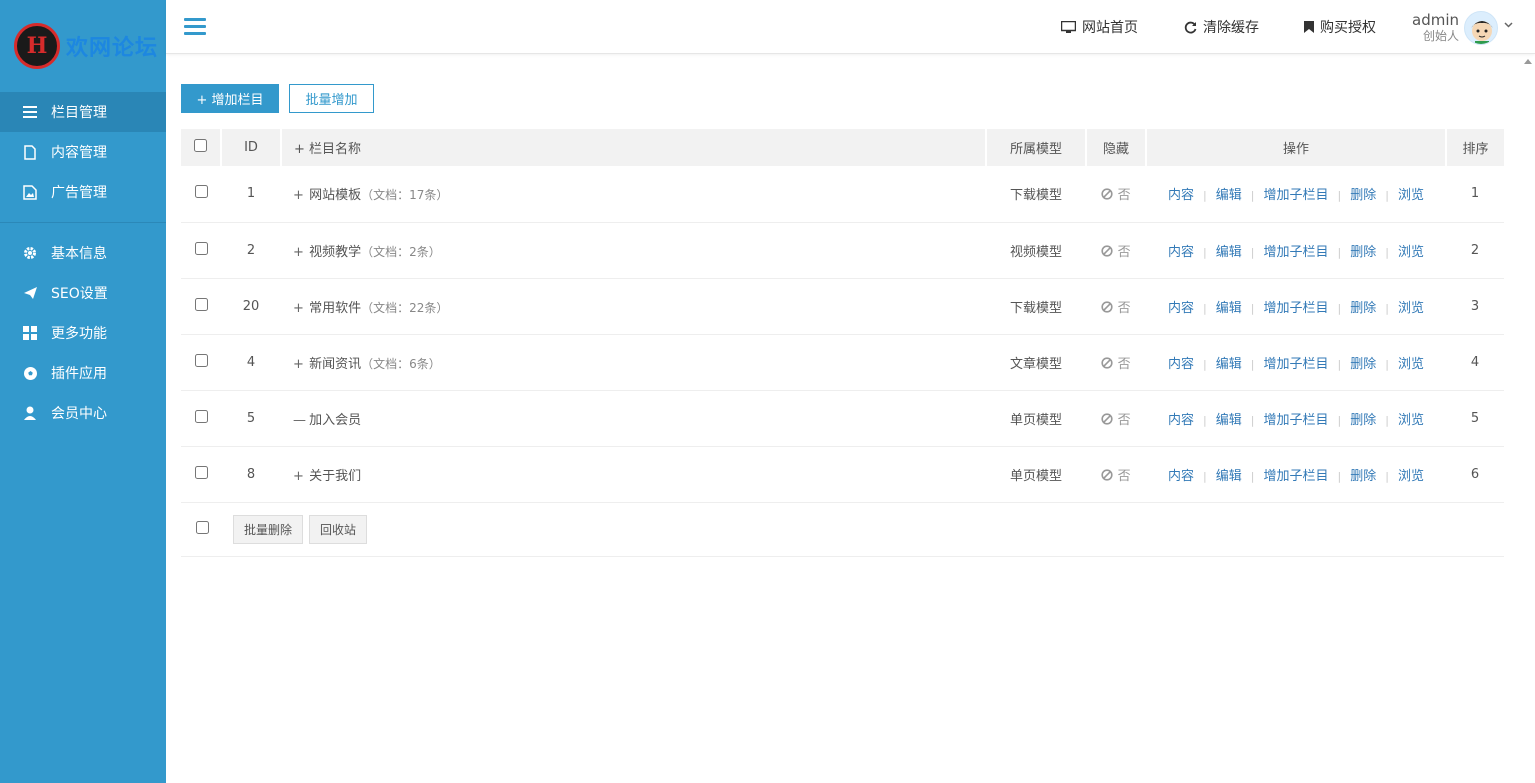  I want to click on user-info: admin 创始人, so click(1433, 27).